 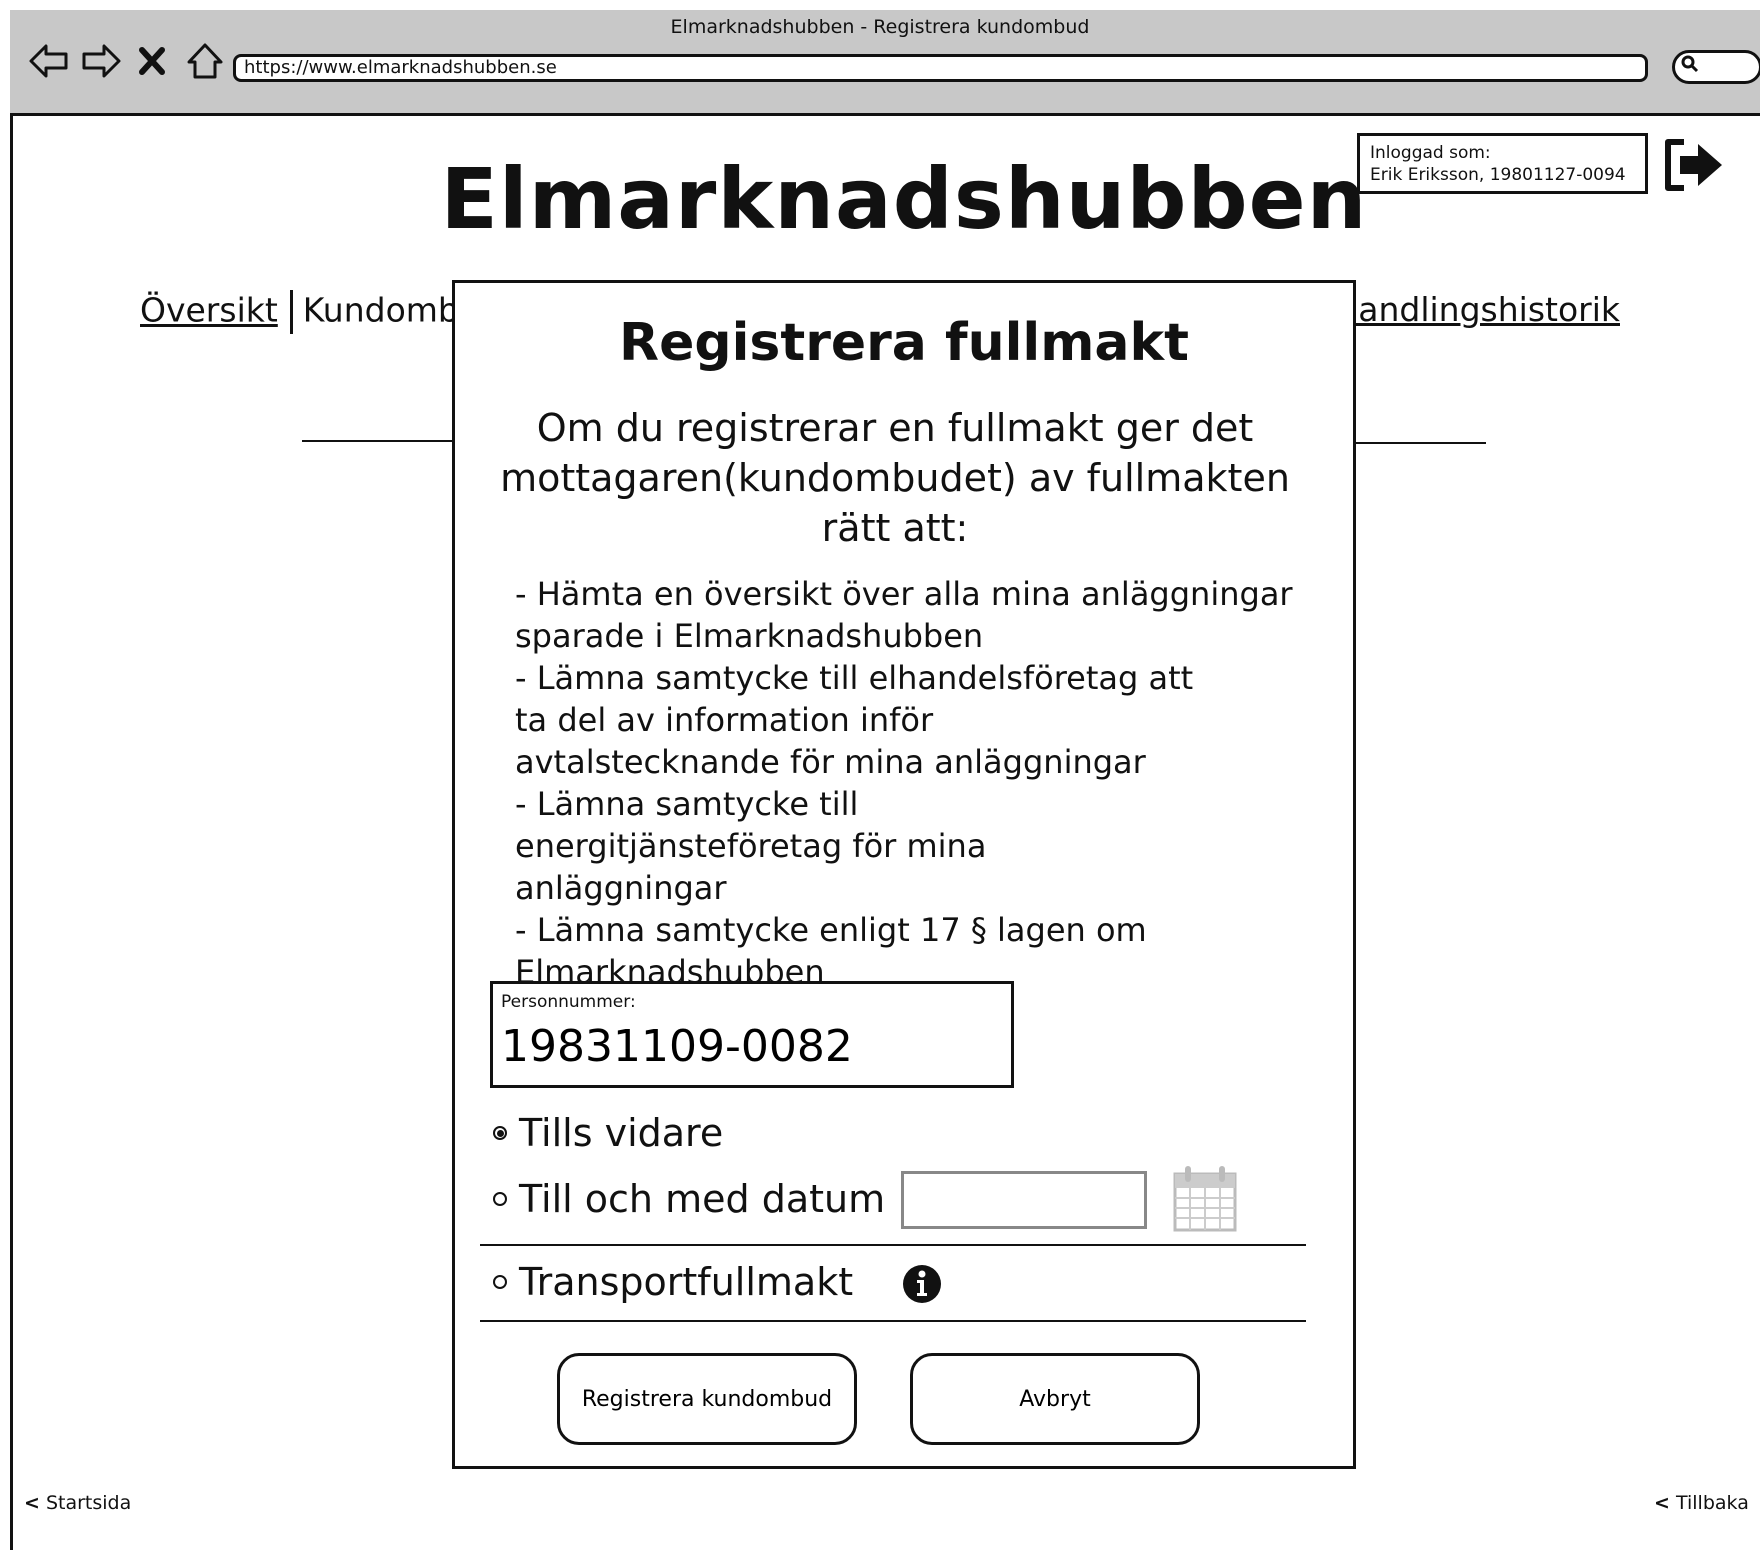 What do you see at coordinates (1055, 1399) in the screenshot?
I see `cancel-button: Avbryt` at bounding box center [1055, 1399].